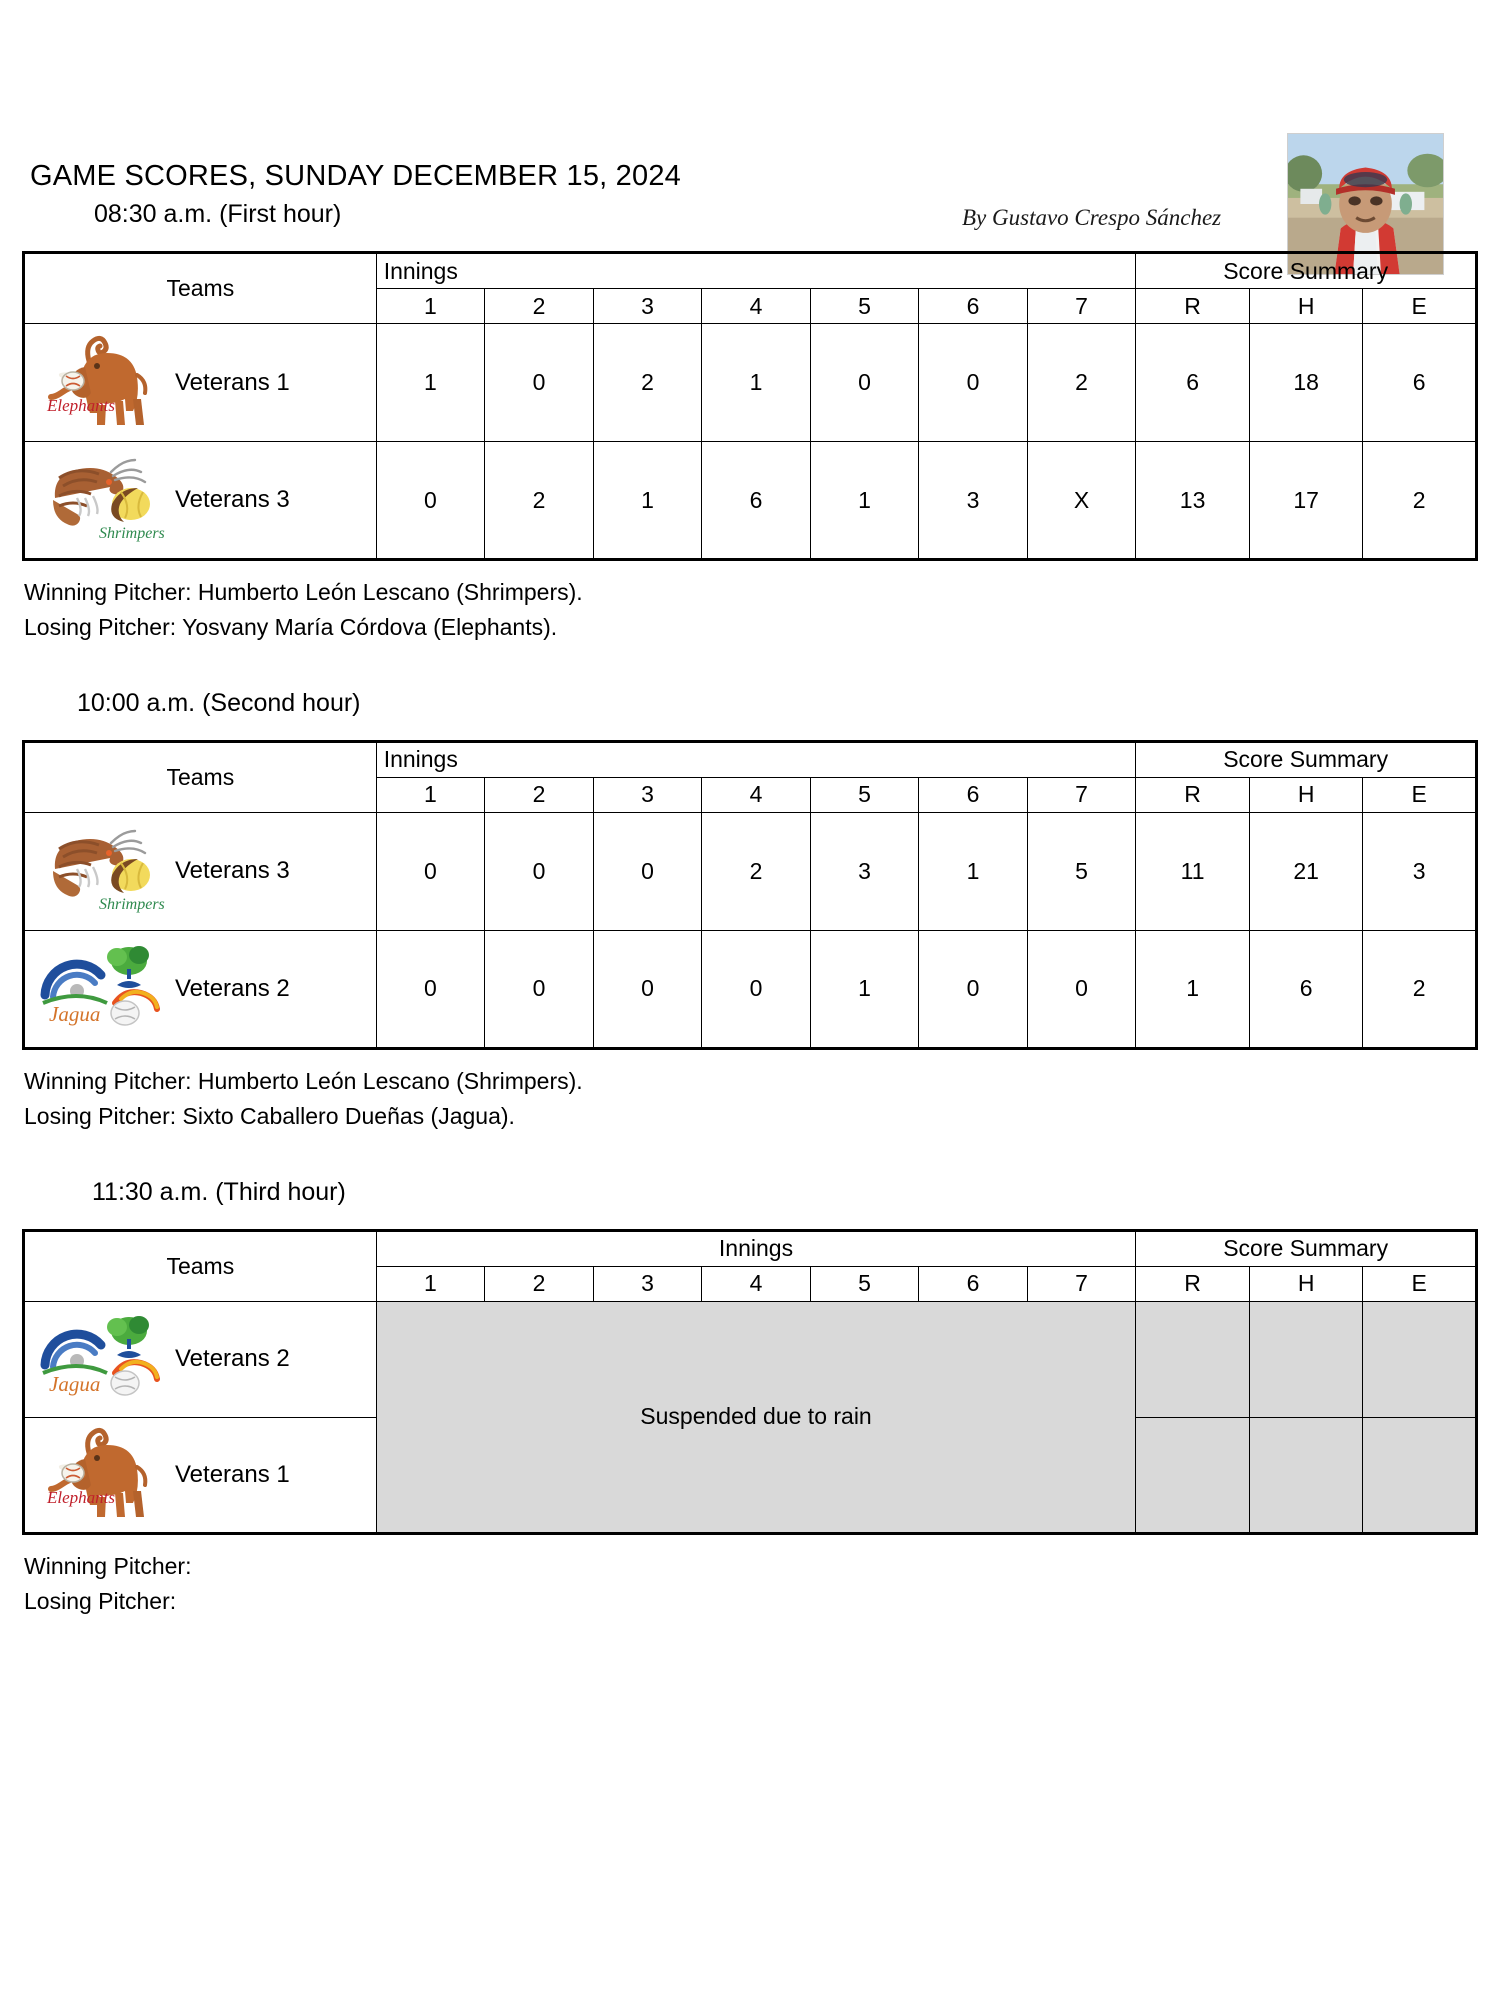 This screenshot has width=1500, height=2000. I want to click on header-inning-6: 6, so click(973, 1283).